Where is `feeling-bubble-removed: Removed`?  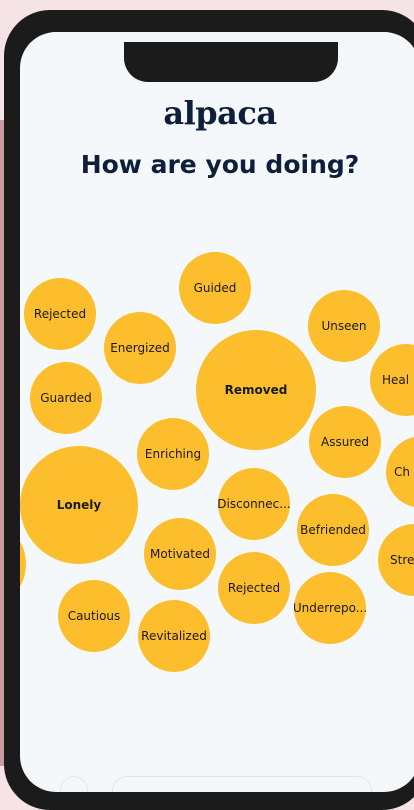
feeling-bubble-removed: Removed is located at coordinates (256, 390).